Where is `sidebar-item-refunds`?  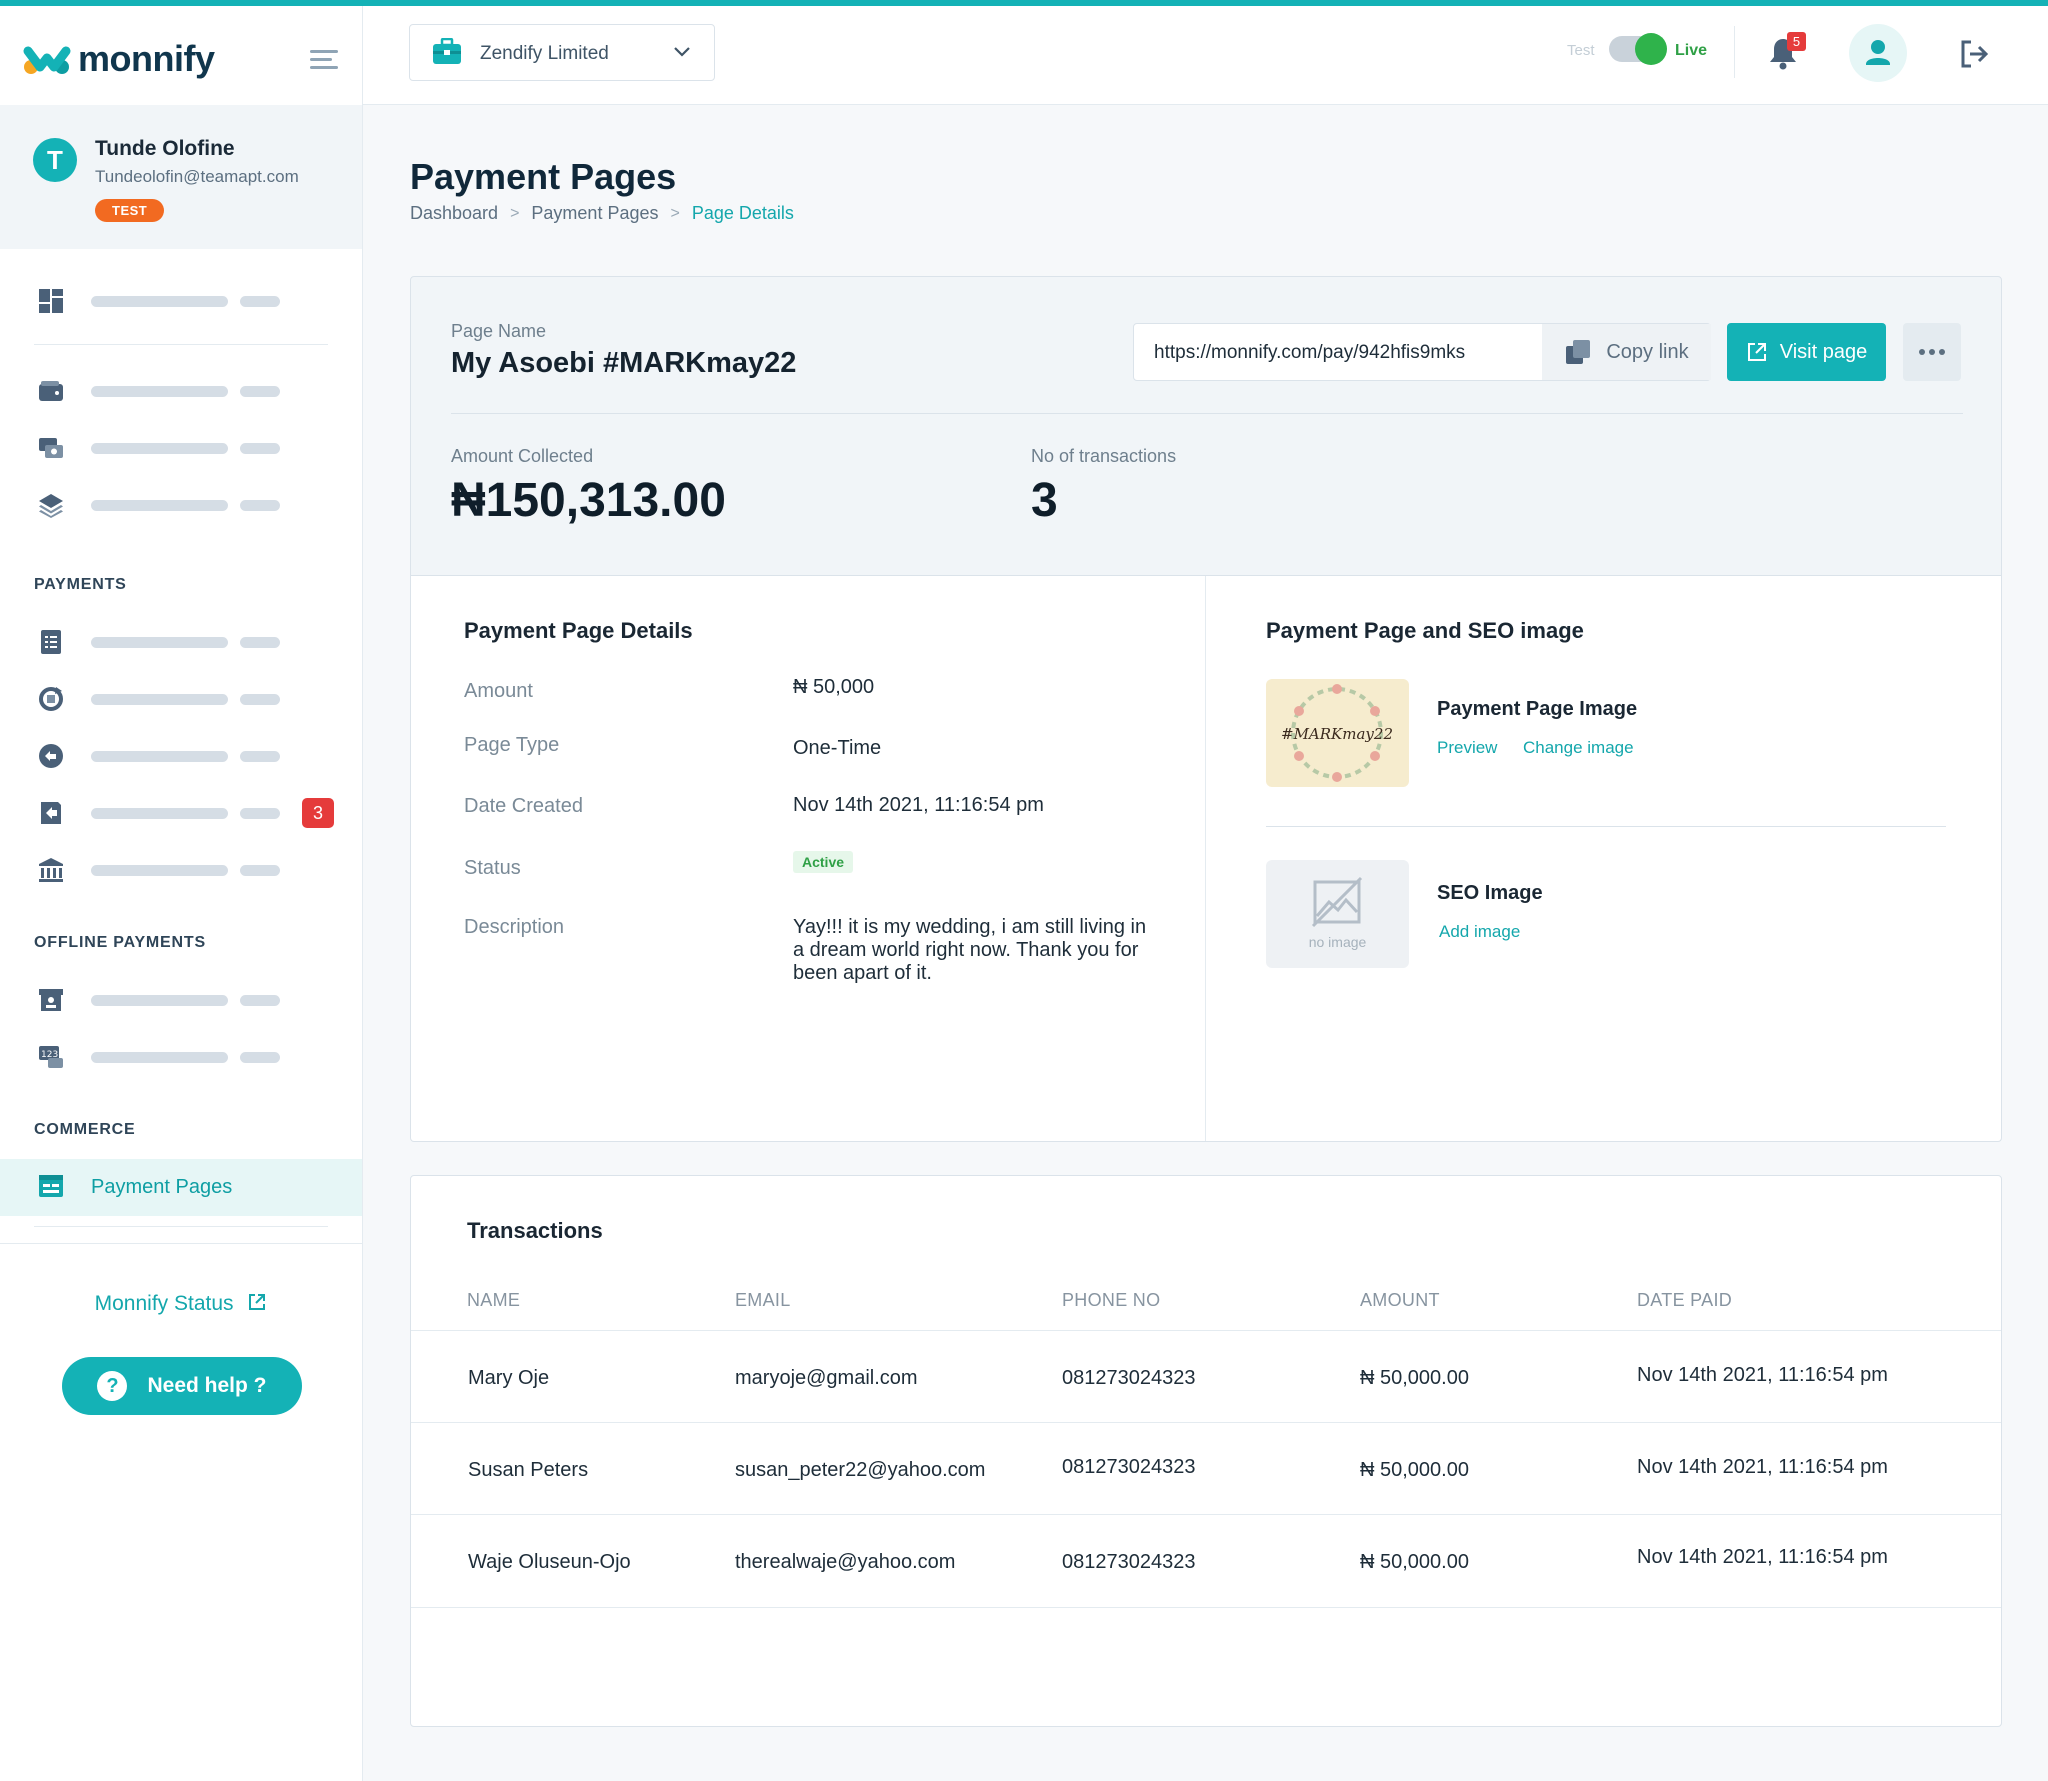 sidebar-item-refunds is located at coordinates (181, 756).